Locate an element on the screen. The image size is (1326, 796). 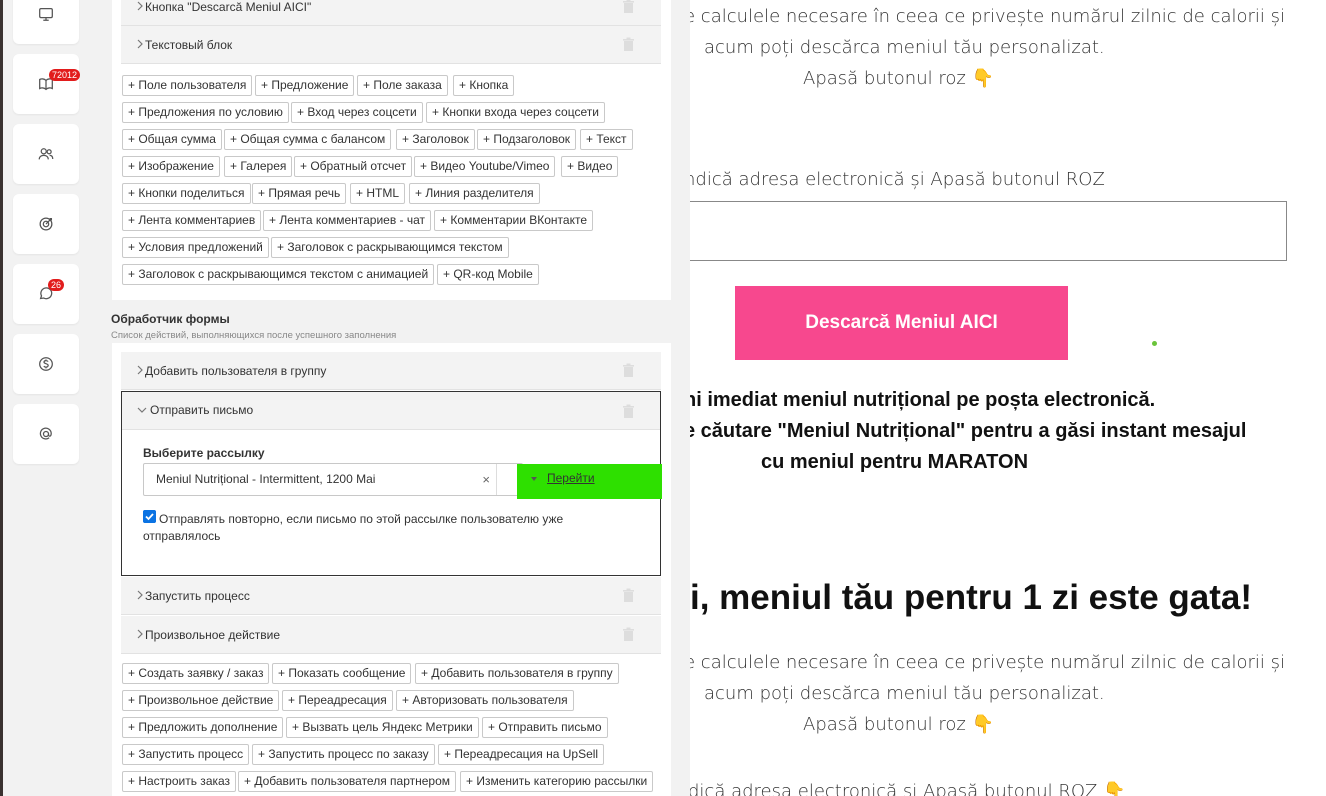
add-block-chip: + Текст is located at coordinates (606, 139).